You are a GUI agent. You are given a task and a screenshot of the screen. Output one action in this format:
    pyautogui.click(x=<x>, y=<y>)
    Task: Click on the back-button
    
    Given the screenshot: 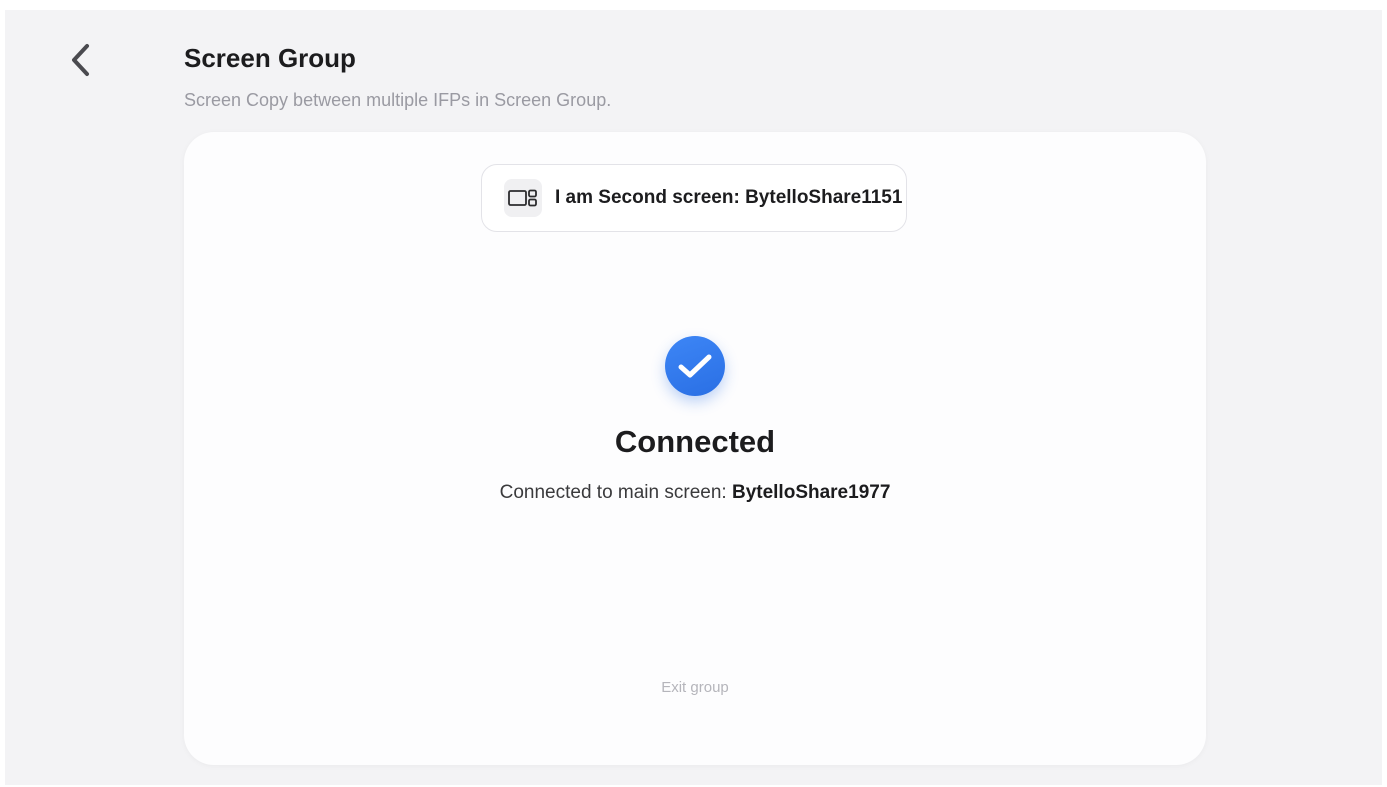 What is the action you would take?
    pyautogui.click(x=81, y=60)
    